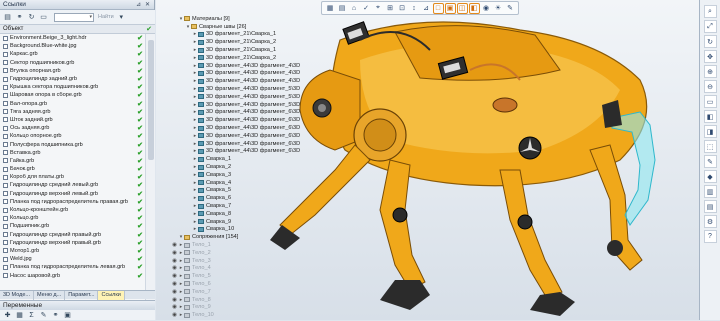 The width and height of the screenshot is (720, 321). Describe the element at coordinates (72, 71) in the screenshot. I see `list-item: Втулка опорная.grb ✔` at that location.